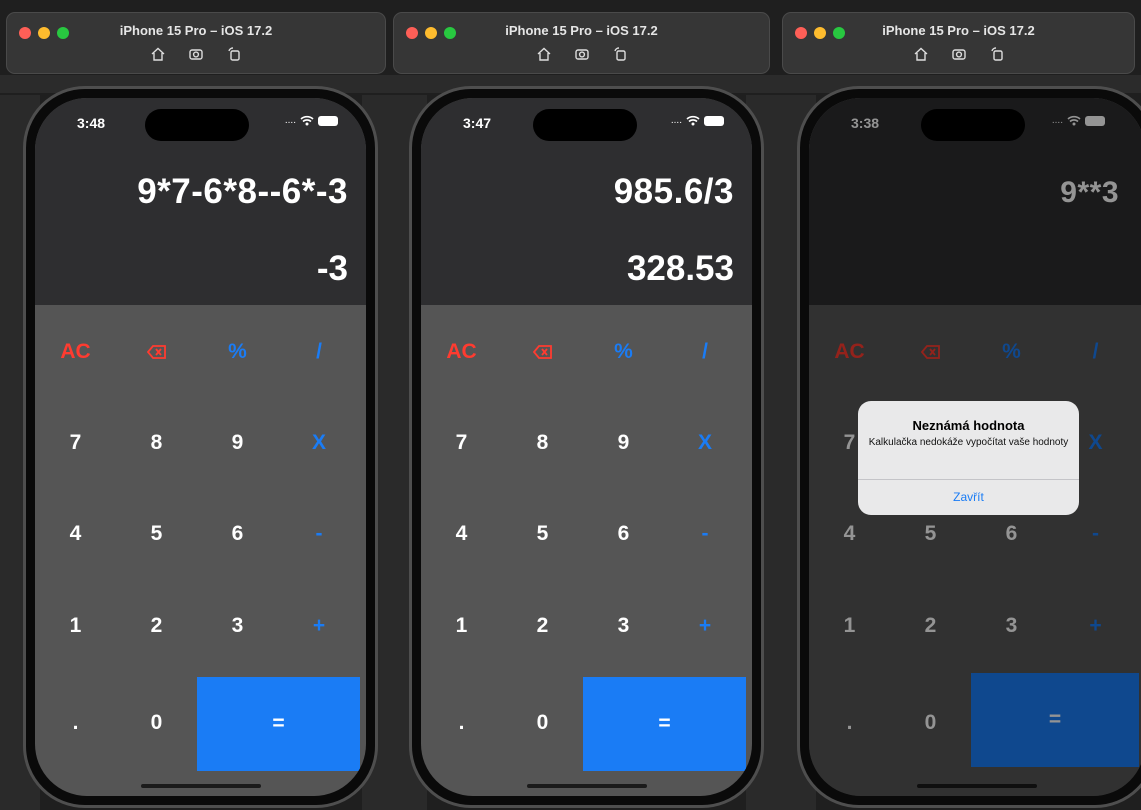 This screenshot has height=810, width=1141. Describe the element at coordinates (242, 191) in the screenshot. I see `expression-text: 9*7-6*8--6*-3` at that location.